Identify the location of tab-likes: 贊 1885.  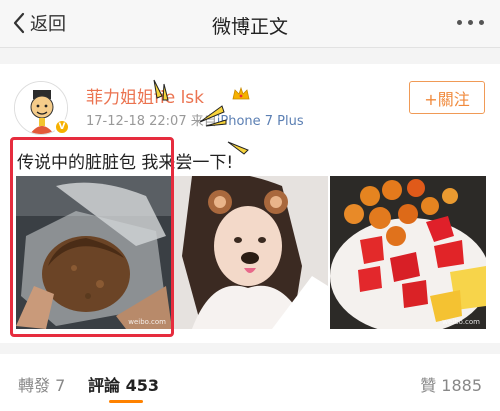
(451, 384).